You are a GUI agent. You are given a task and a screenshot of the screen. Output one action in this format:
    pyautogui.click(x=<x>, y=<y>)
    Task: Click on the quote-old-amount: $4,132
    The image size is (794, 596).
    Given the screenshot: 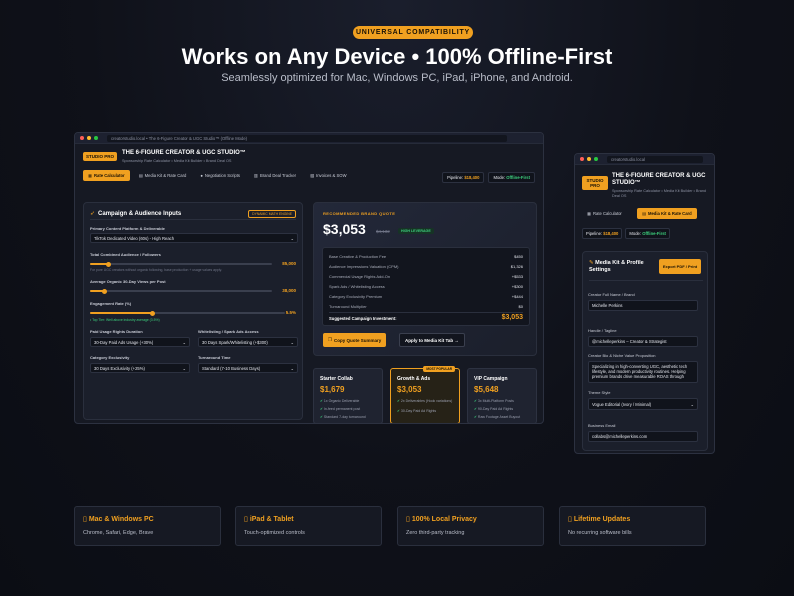 What is the action you would take?
    pyautogui.click(x=383, y=231)
    